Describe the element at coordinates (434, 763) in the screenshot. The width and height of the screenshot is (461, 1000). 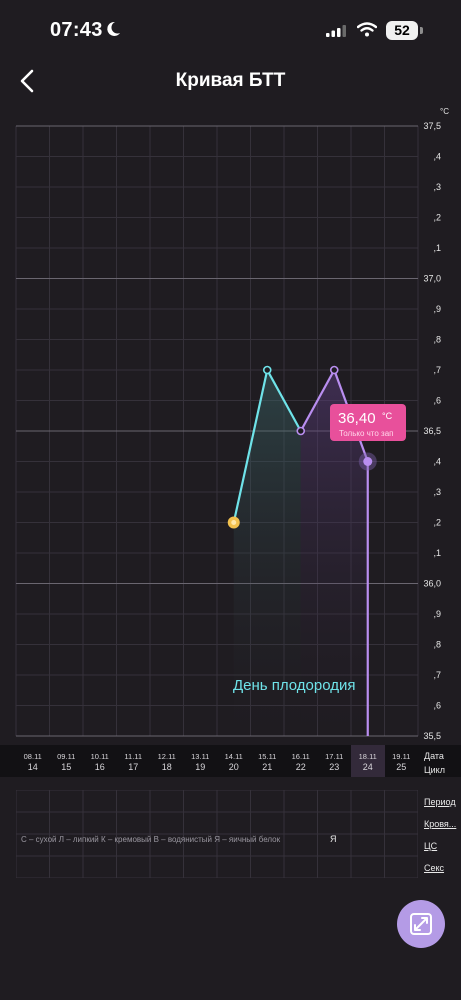
I see `date-row-labels: Дата Цикл` at that location.